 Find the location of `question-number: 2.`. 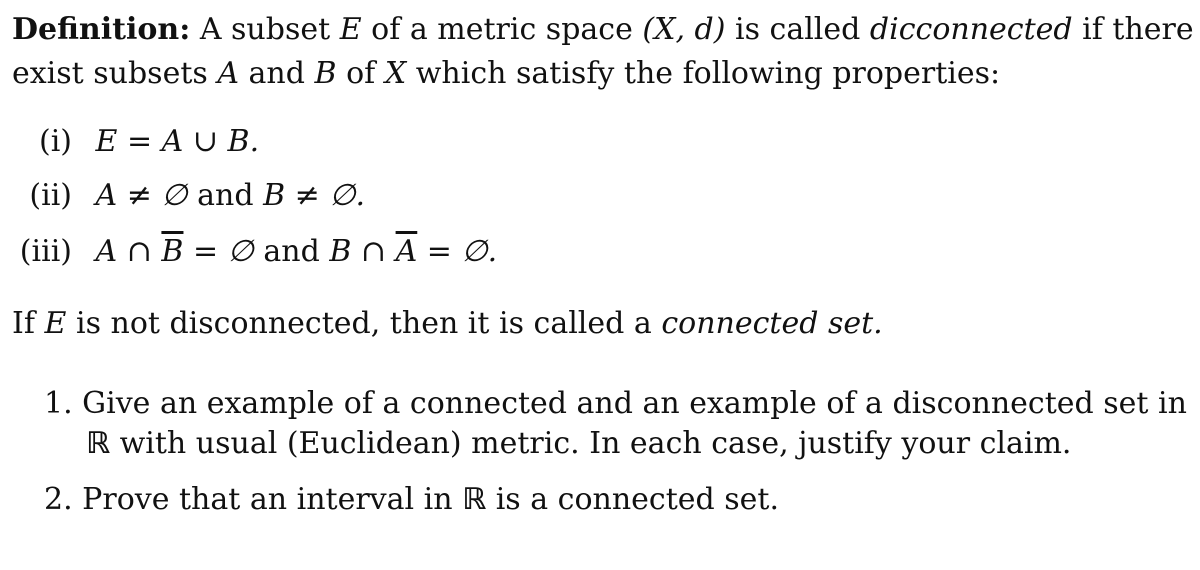

question-number: 2. is located at coordinates (58, 499).